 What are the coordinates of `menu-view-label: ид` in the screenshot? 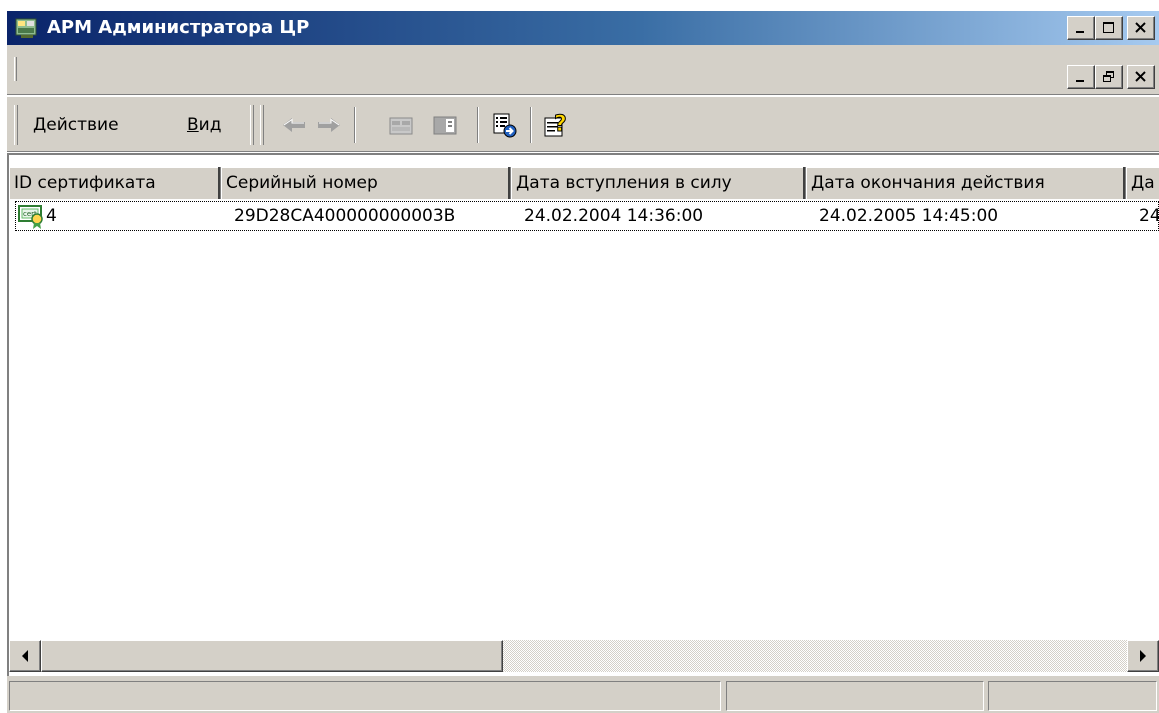 It's located at (210, 125).